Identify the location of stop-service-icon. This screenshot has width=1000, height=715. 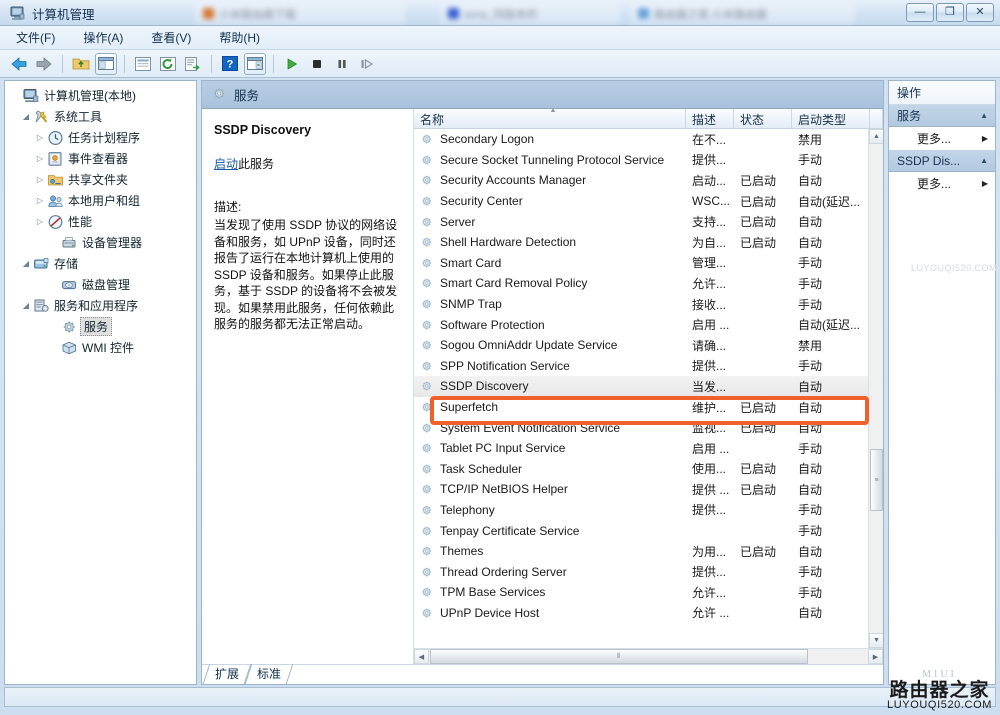
(317, 64).